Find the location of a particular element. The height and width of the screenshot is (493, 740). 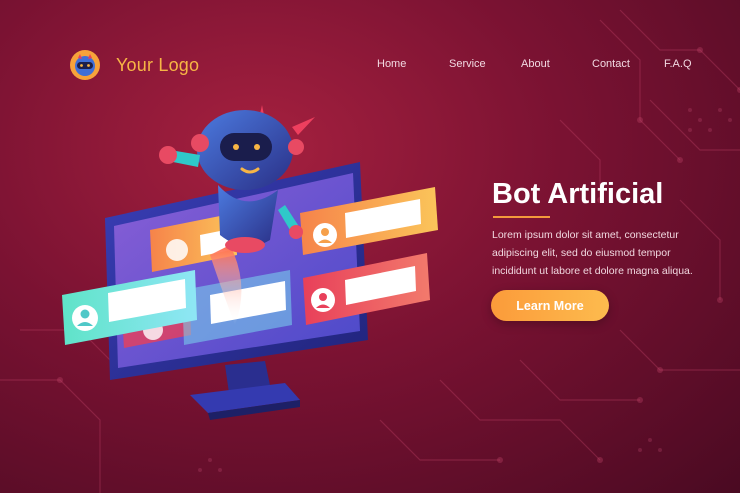

monitor-stand is located at coordinates (245, 390).